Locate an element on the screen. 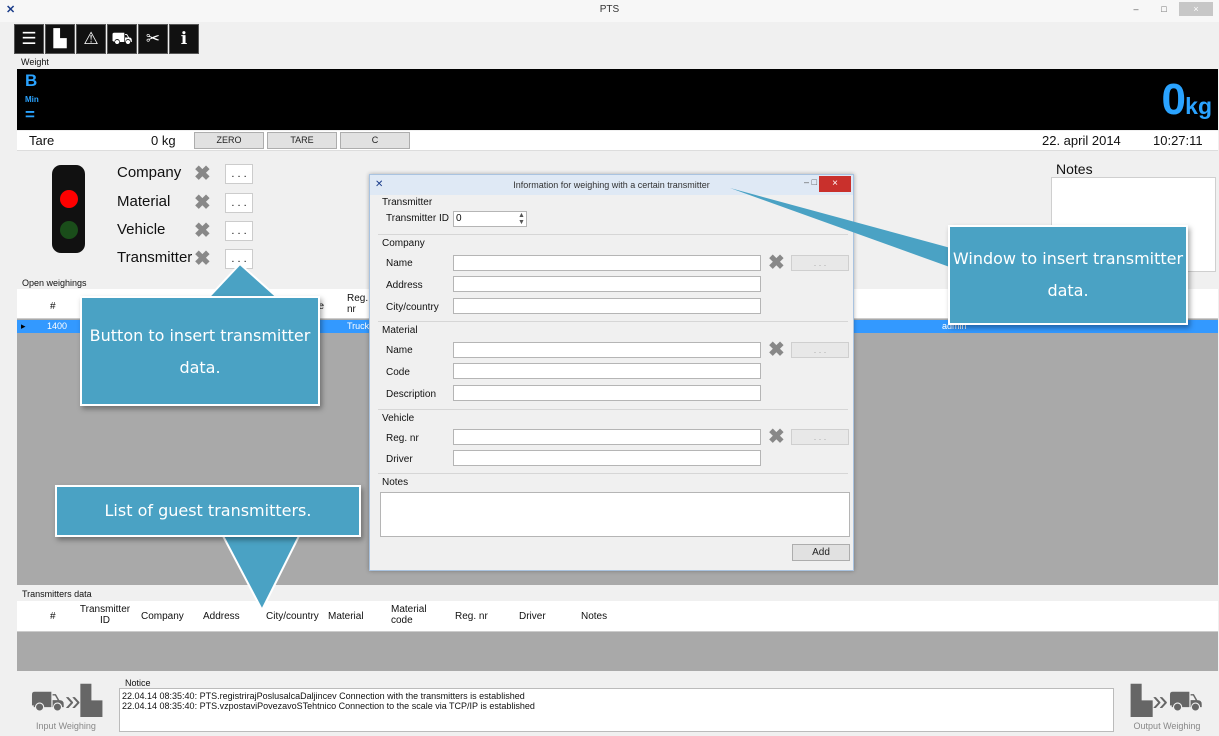  clear-vehicle-icon: ✖ is located at coordinates (202, 230).